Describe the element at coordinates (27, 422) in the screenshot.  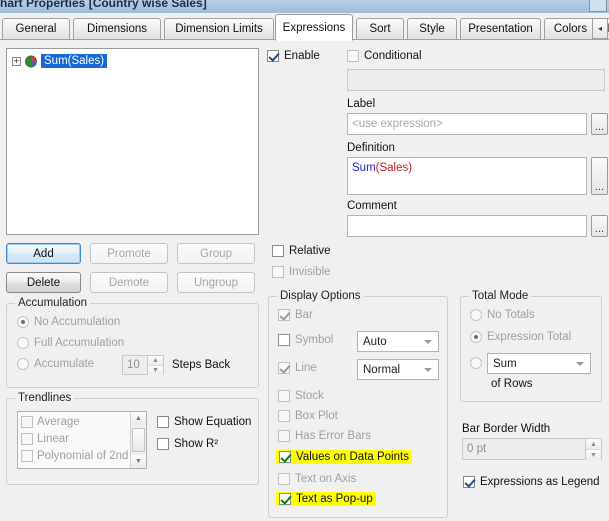
I see `trendline-average-checkbox` at that location.